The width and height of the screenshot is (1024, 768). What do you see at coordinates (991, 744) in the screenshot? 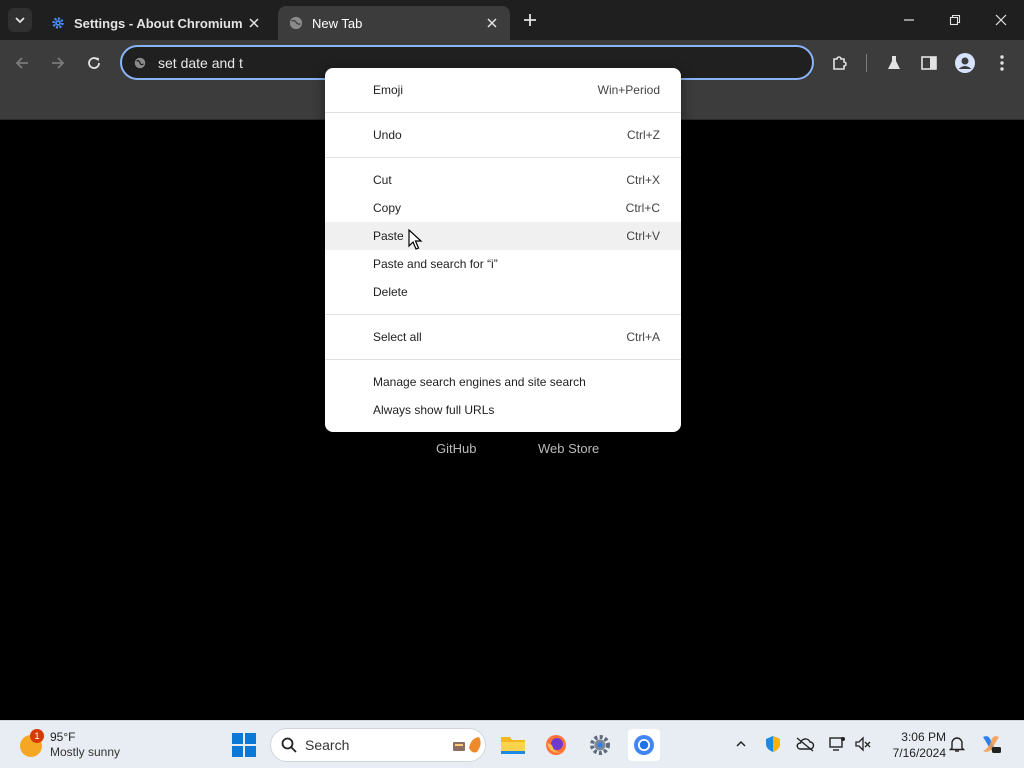
I see `copilot-button` at bounding box center [991, 744].